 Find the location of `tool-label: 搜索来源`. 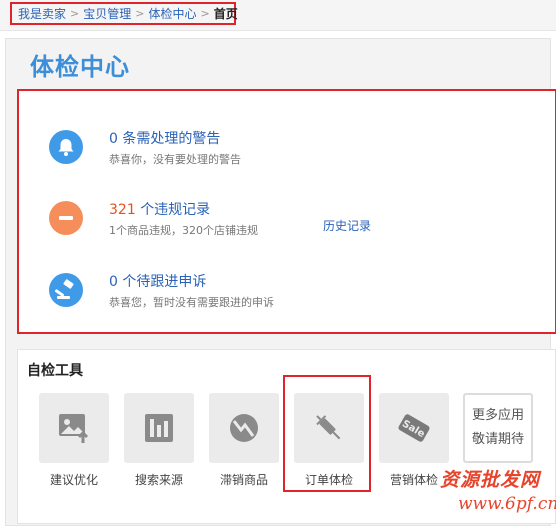

tool-label: 搜索来源 is located at coordinates (158, 480).